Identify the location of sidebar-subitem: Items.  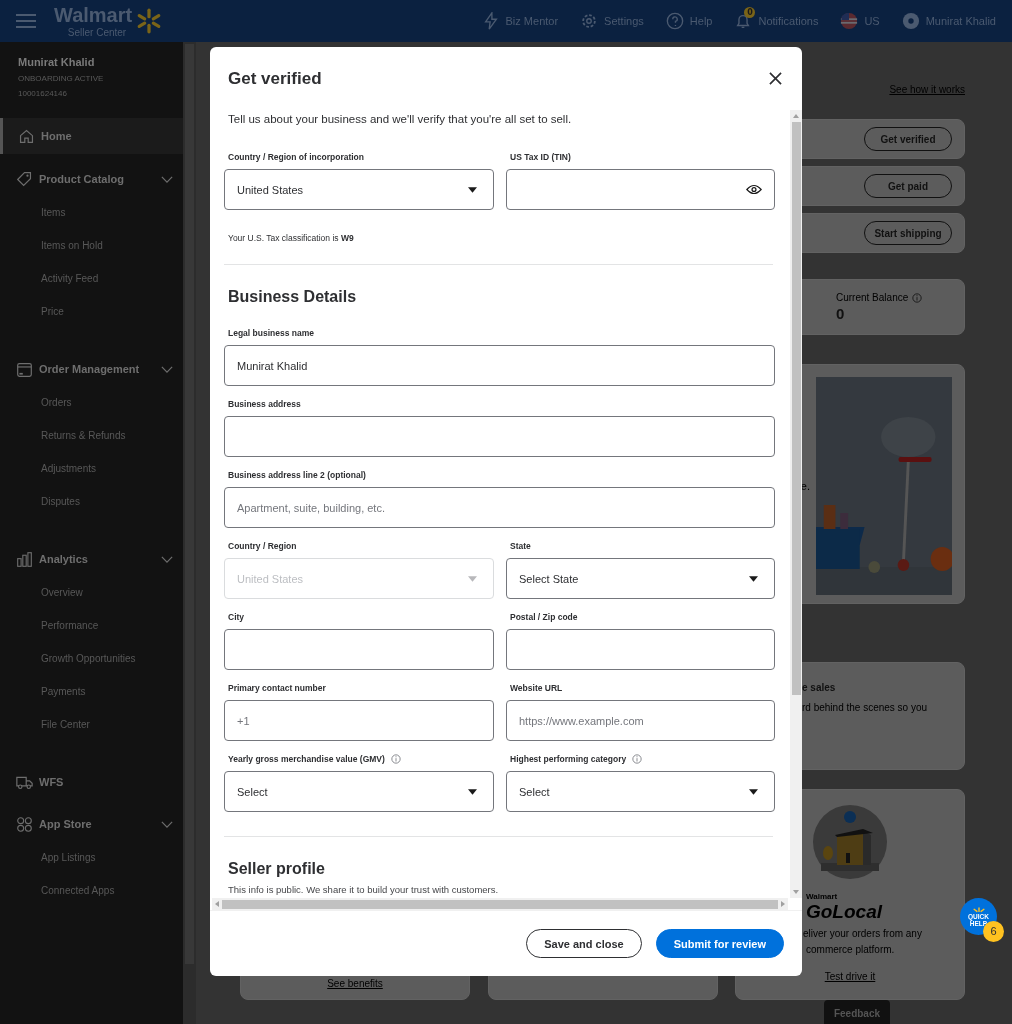
(91, 212).